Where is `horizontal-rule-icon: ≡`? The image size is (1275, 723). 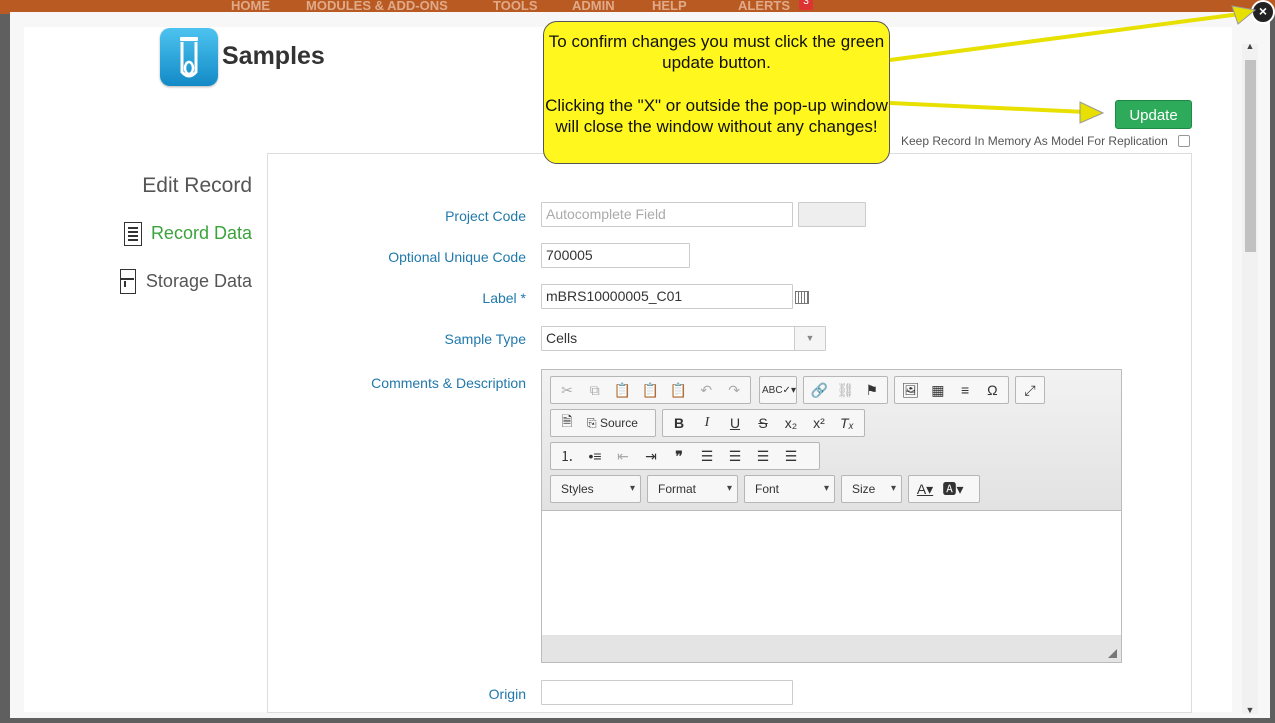 horizontal-rule-icon: ≡ is located at coordinates (965, 390).